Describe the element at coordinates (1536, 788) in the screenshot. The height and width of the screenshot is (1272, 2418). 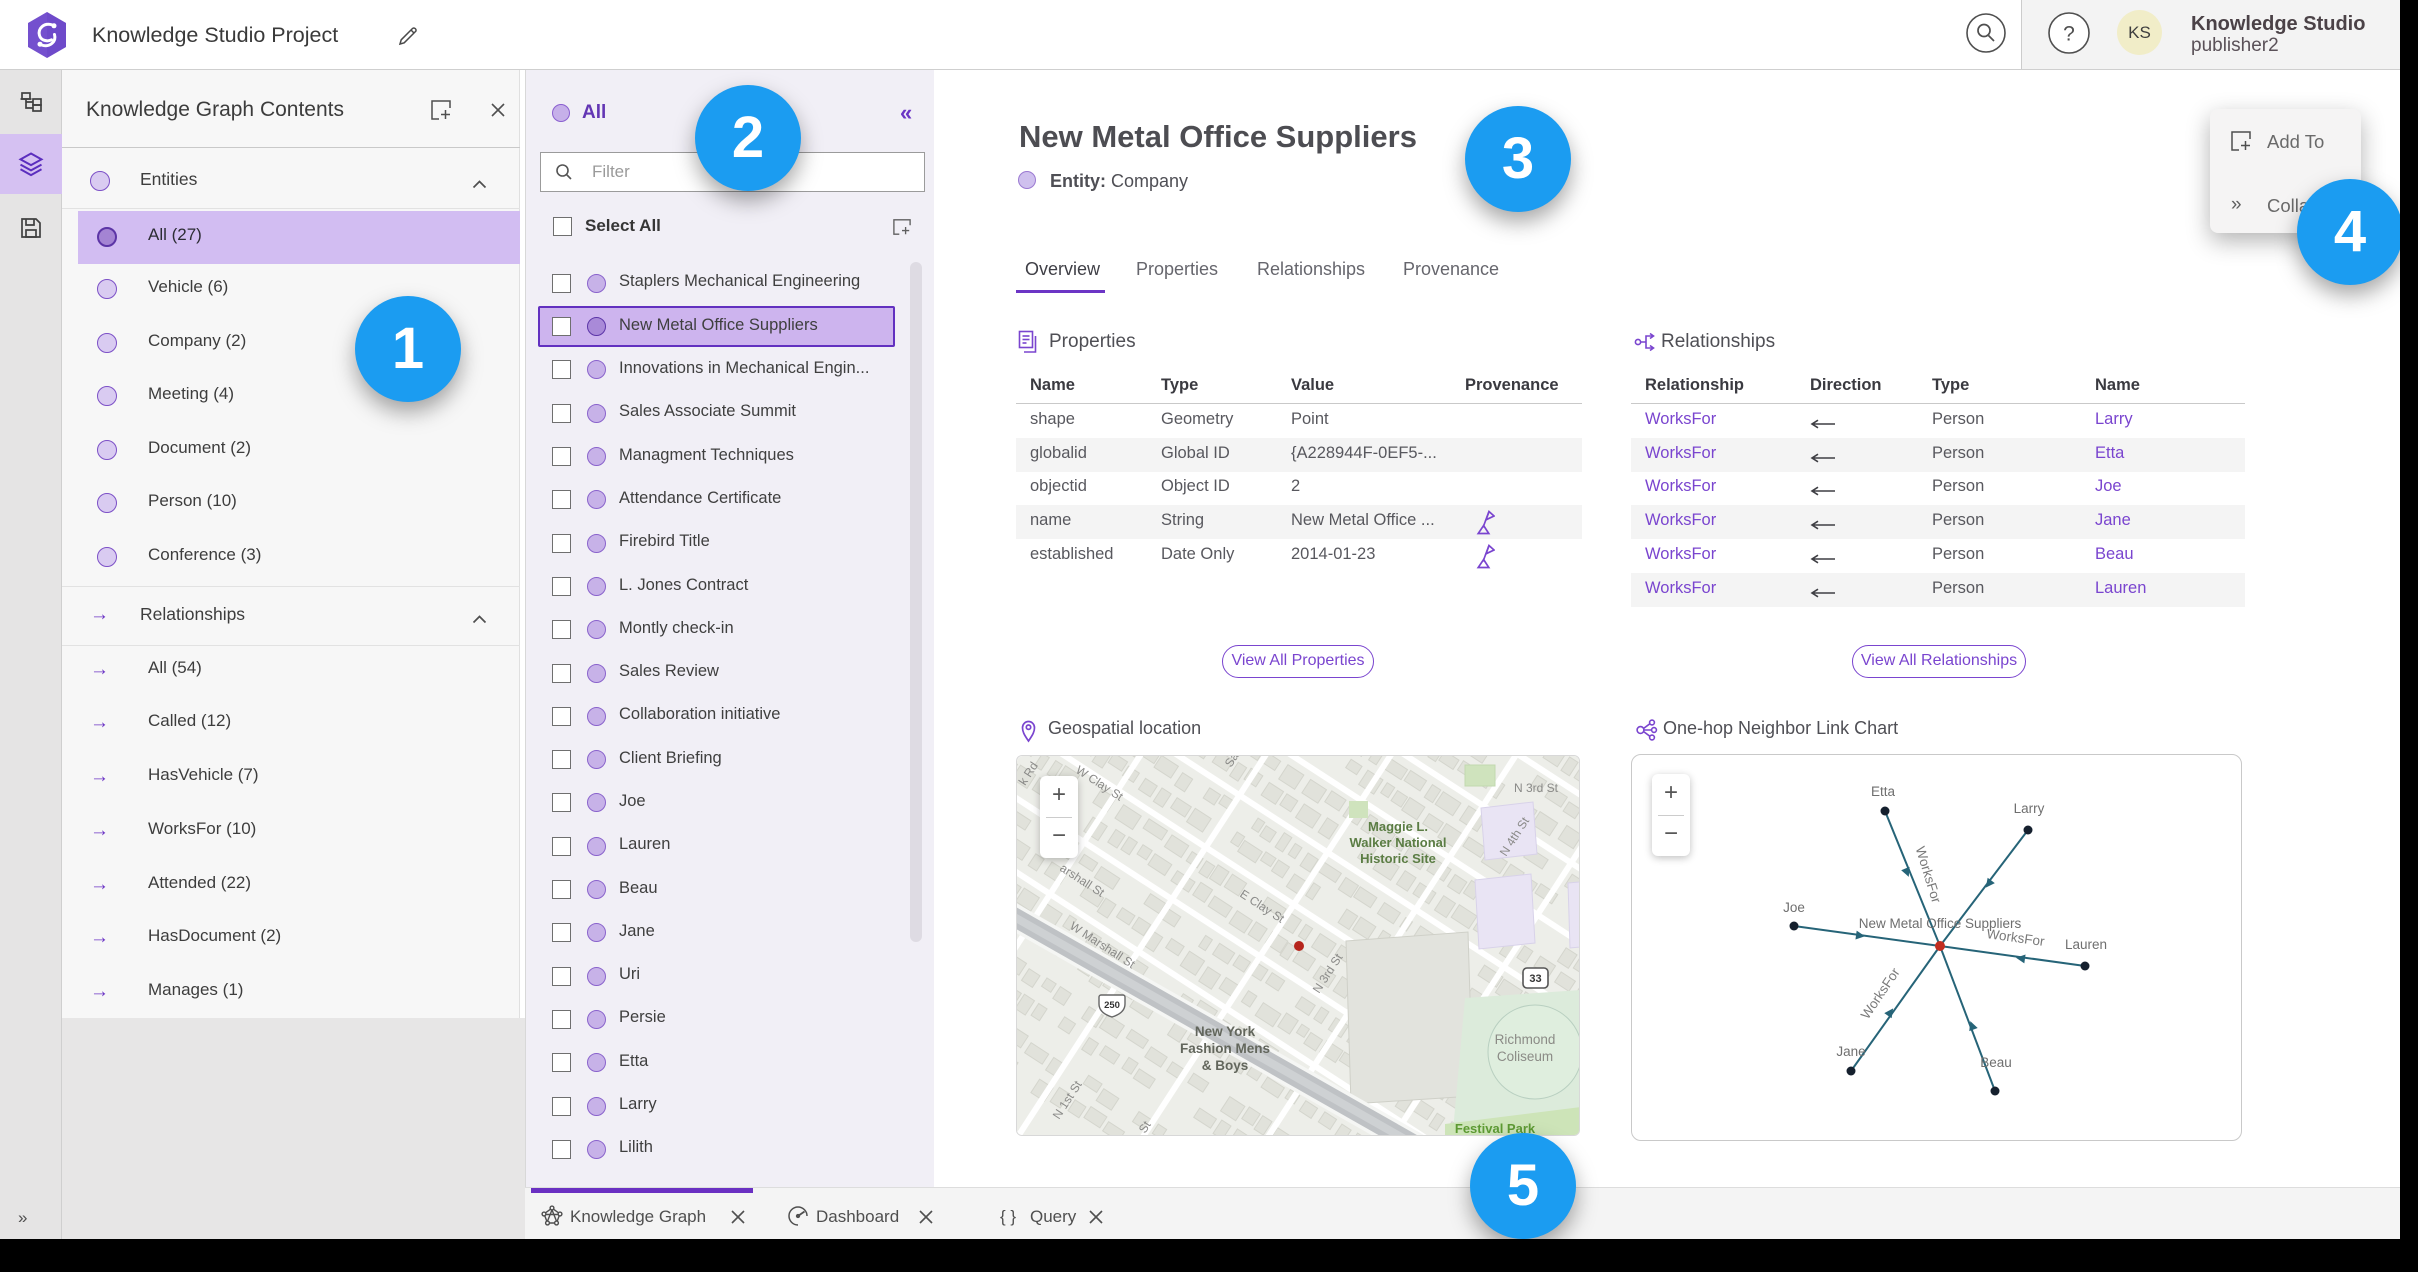
I see `svg-text: N 3rd St` at that location.